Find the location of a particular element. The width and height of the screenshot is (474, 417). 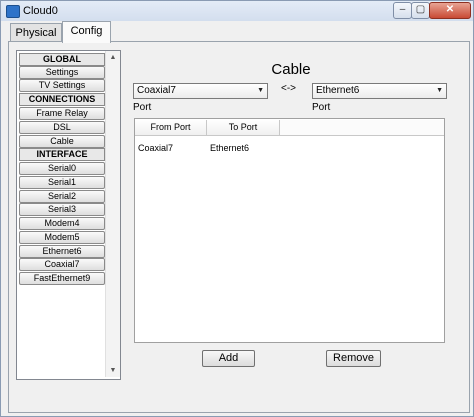

tab-physical: Physical is located at coordinates (36, 32).